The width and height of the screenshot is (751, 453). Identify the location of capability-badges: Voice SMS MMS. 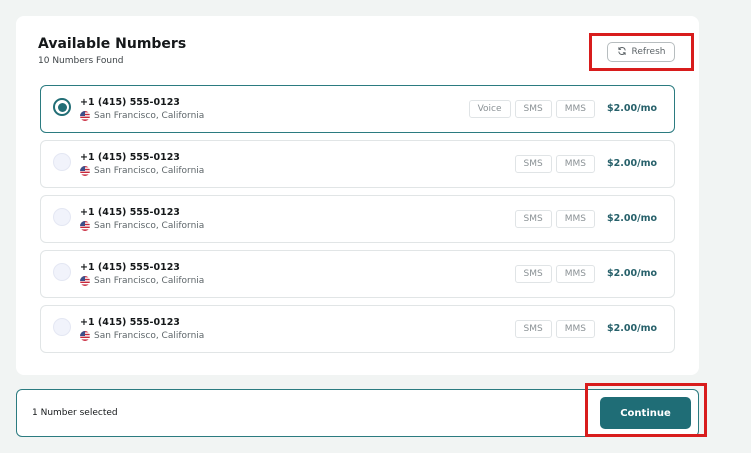
(531, 109).